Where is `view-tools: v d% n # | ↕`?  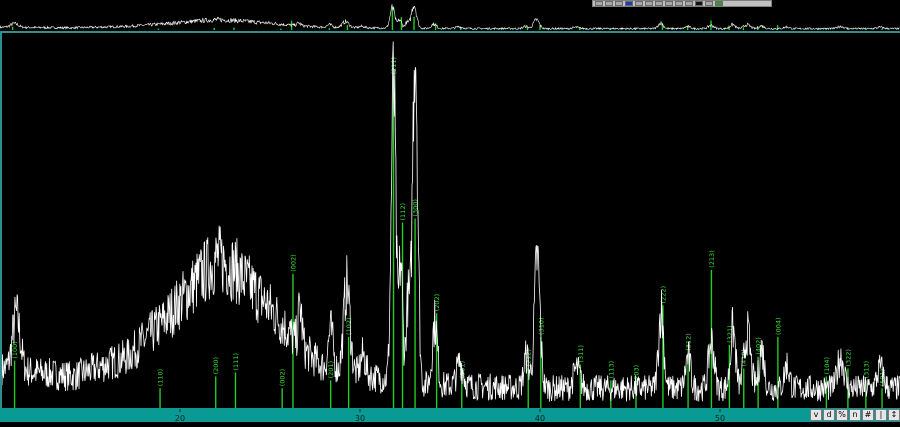 view-tools: v d% n # | ↕ is located at coordinates (855, 415).